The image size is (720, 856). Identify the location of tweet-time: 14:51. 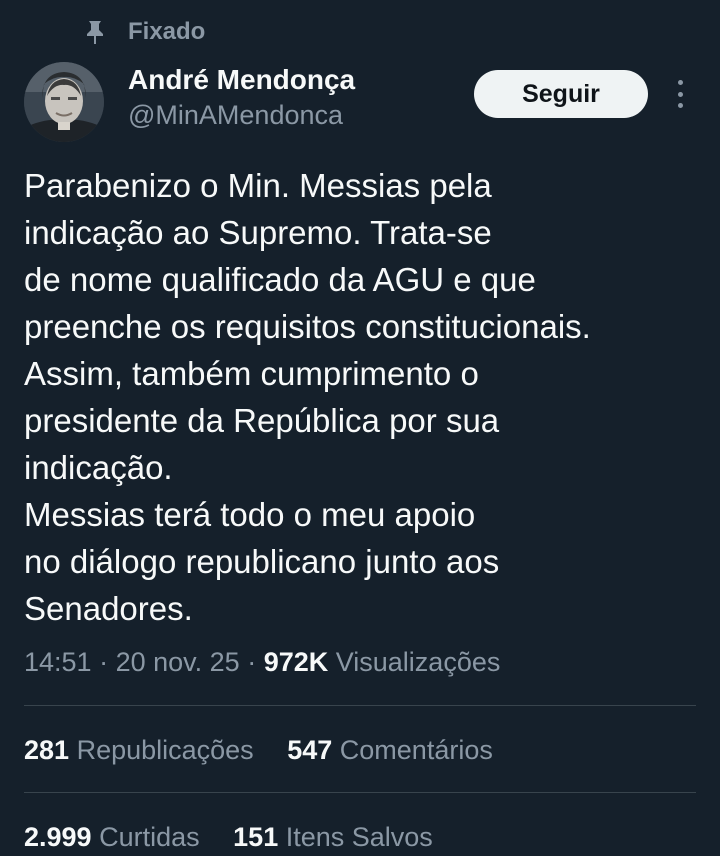
(58, 662).